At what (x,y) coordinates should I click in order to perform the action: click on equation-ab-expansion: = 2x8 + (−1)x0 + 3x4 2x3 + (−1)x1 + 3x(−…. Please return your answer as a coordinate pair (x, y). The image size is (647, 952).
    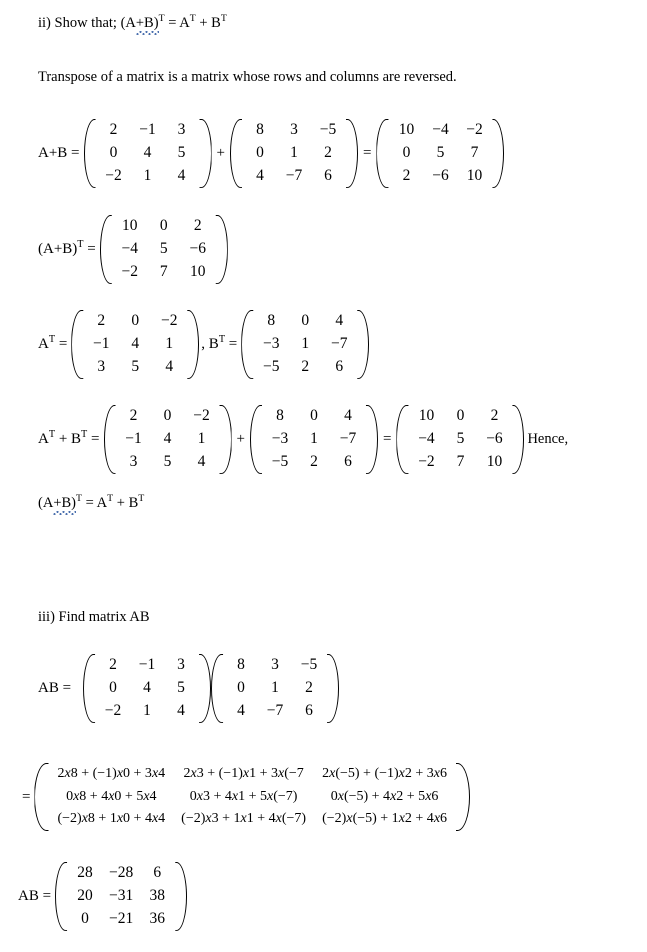
    Looking at the image, I should click on (246, 797).